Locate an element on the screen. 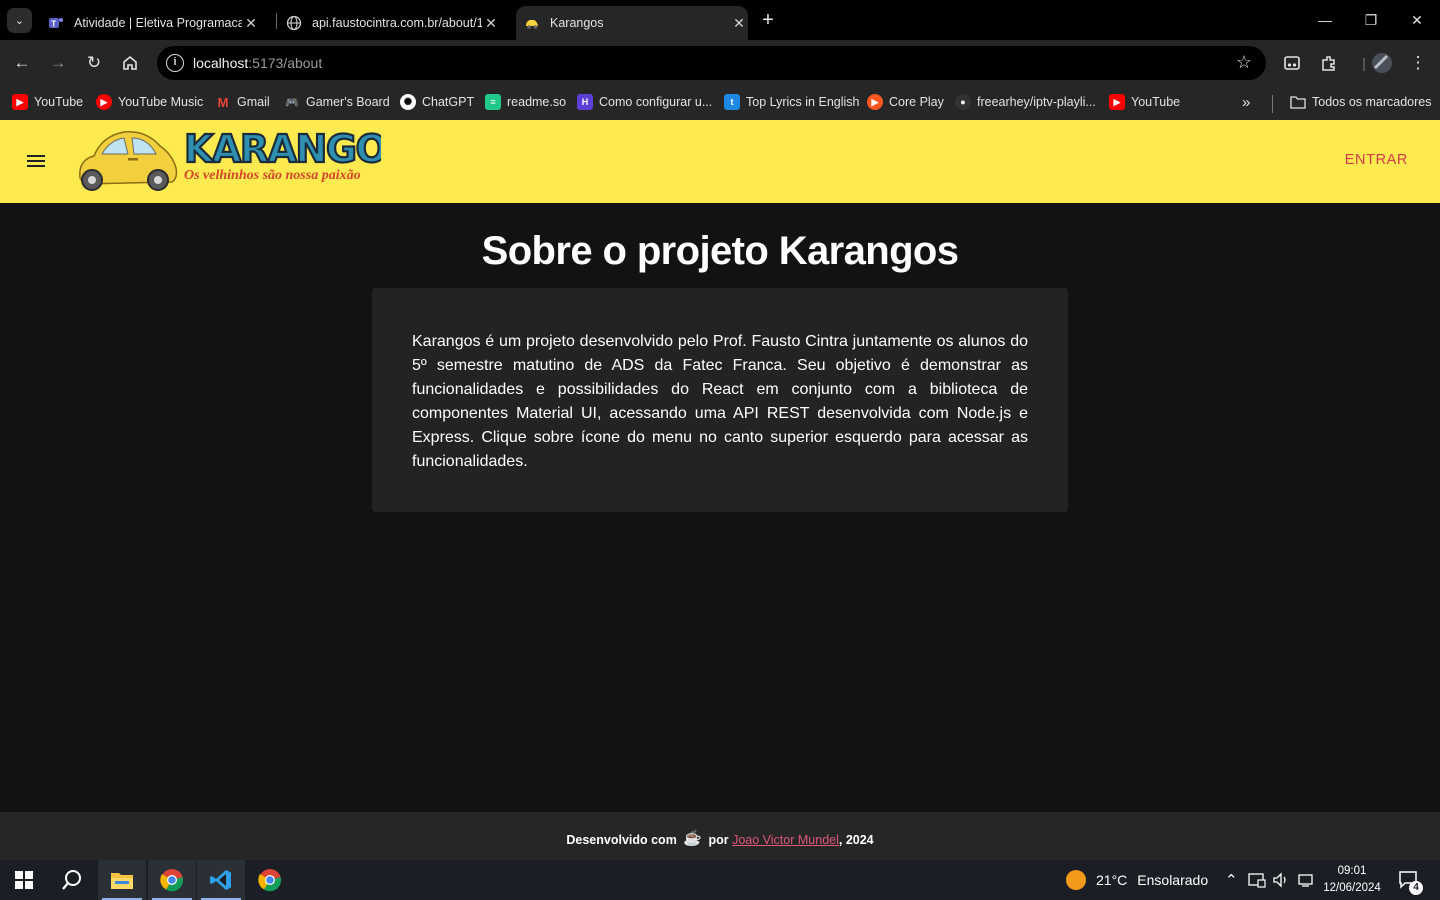 The height and width of the screenshot is (900, 1440). bookmark-core-play: ▶ Core Play is located at coordinates (905, 102).